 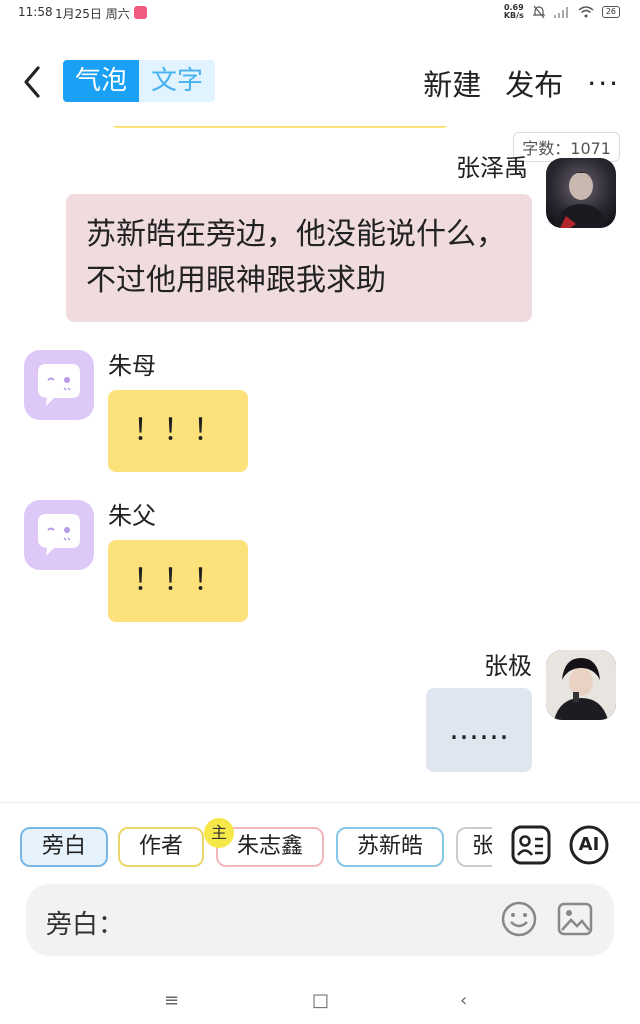 I want to click on net-speed: 0.69 KB/s, so click(x=514, y=12).